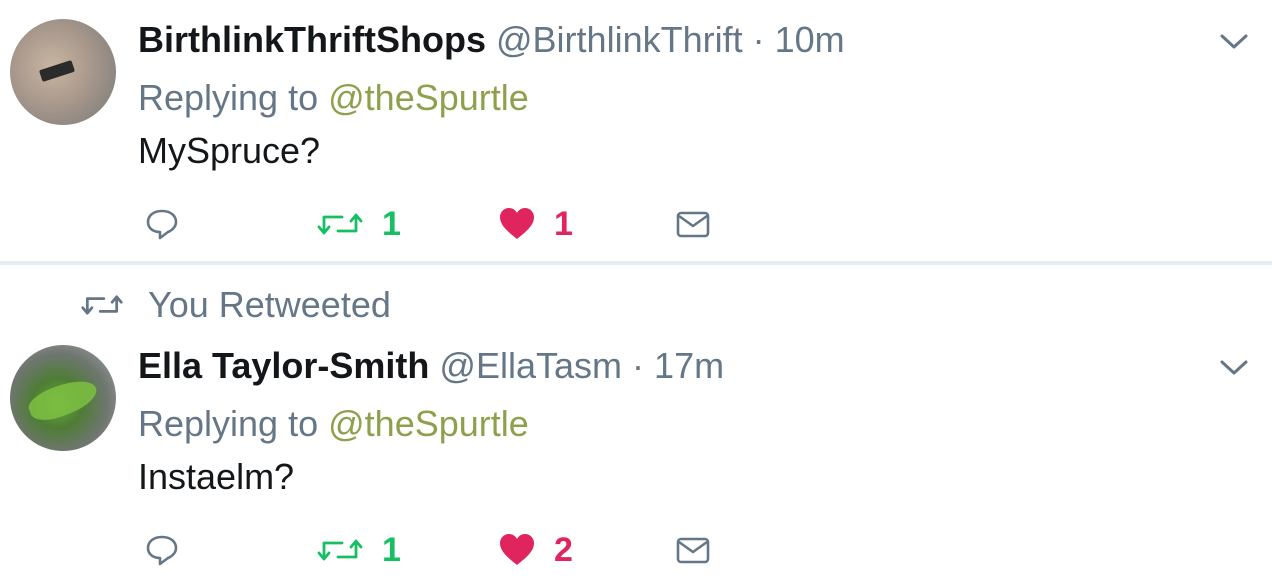  What do you see at coordinates (229, 150) in the screenshot?
I see `tweet-text: MySpruce?` at bounding box center [229, 150].